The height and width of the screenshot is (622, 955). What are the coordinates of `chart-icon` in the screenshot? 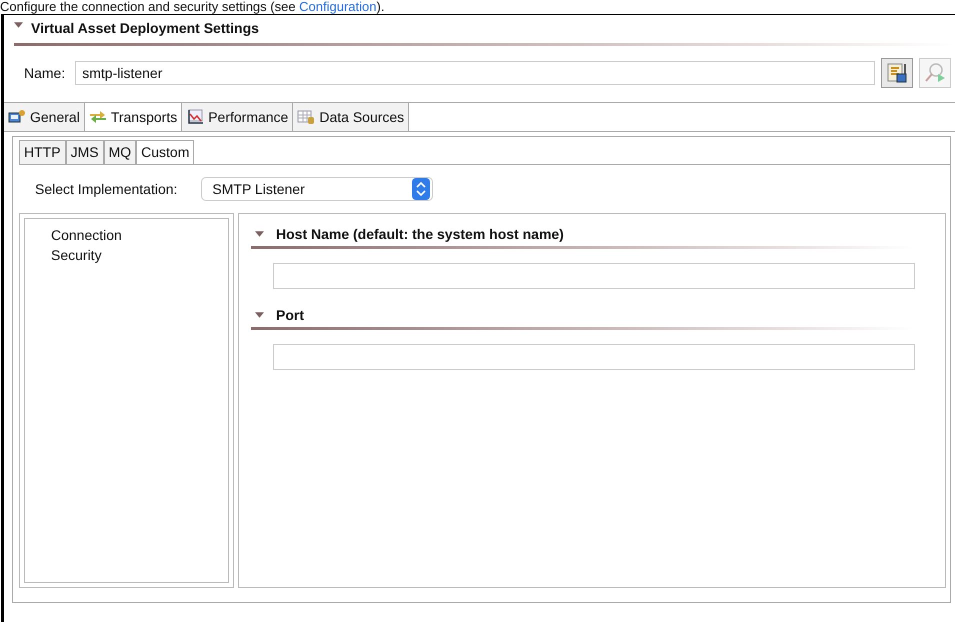 It's located at (195, 117).